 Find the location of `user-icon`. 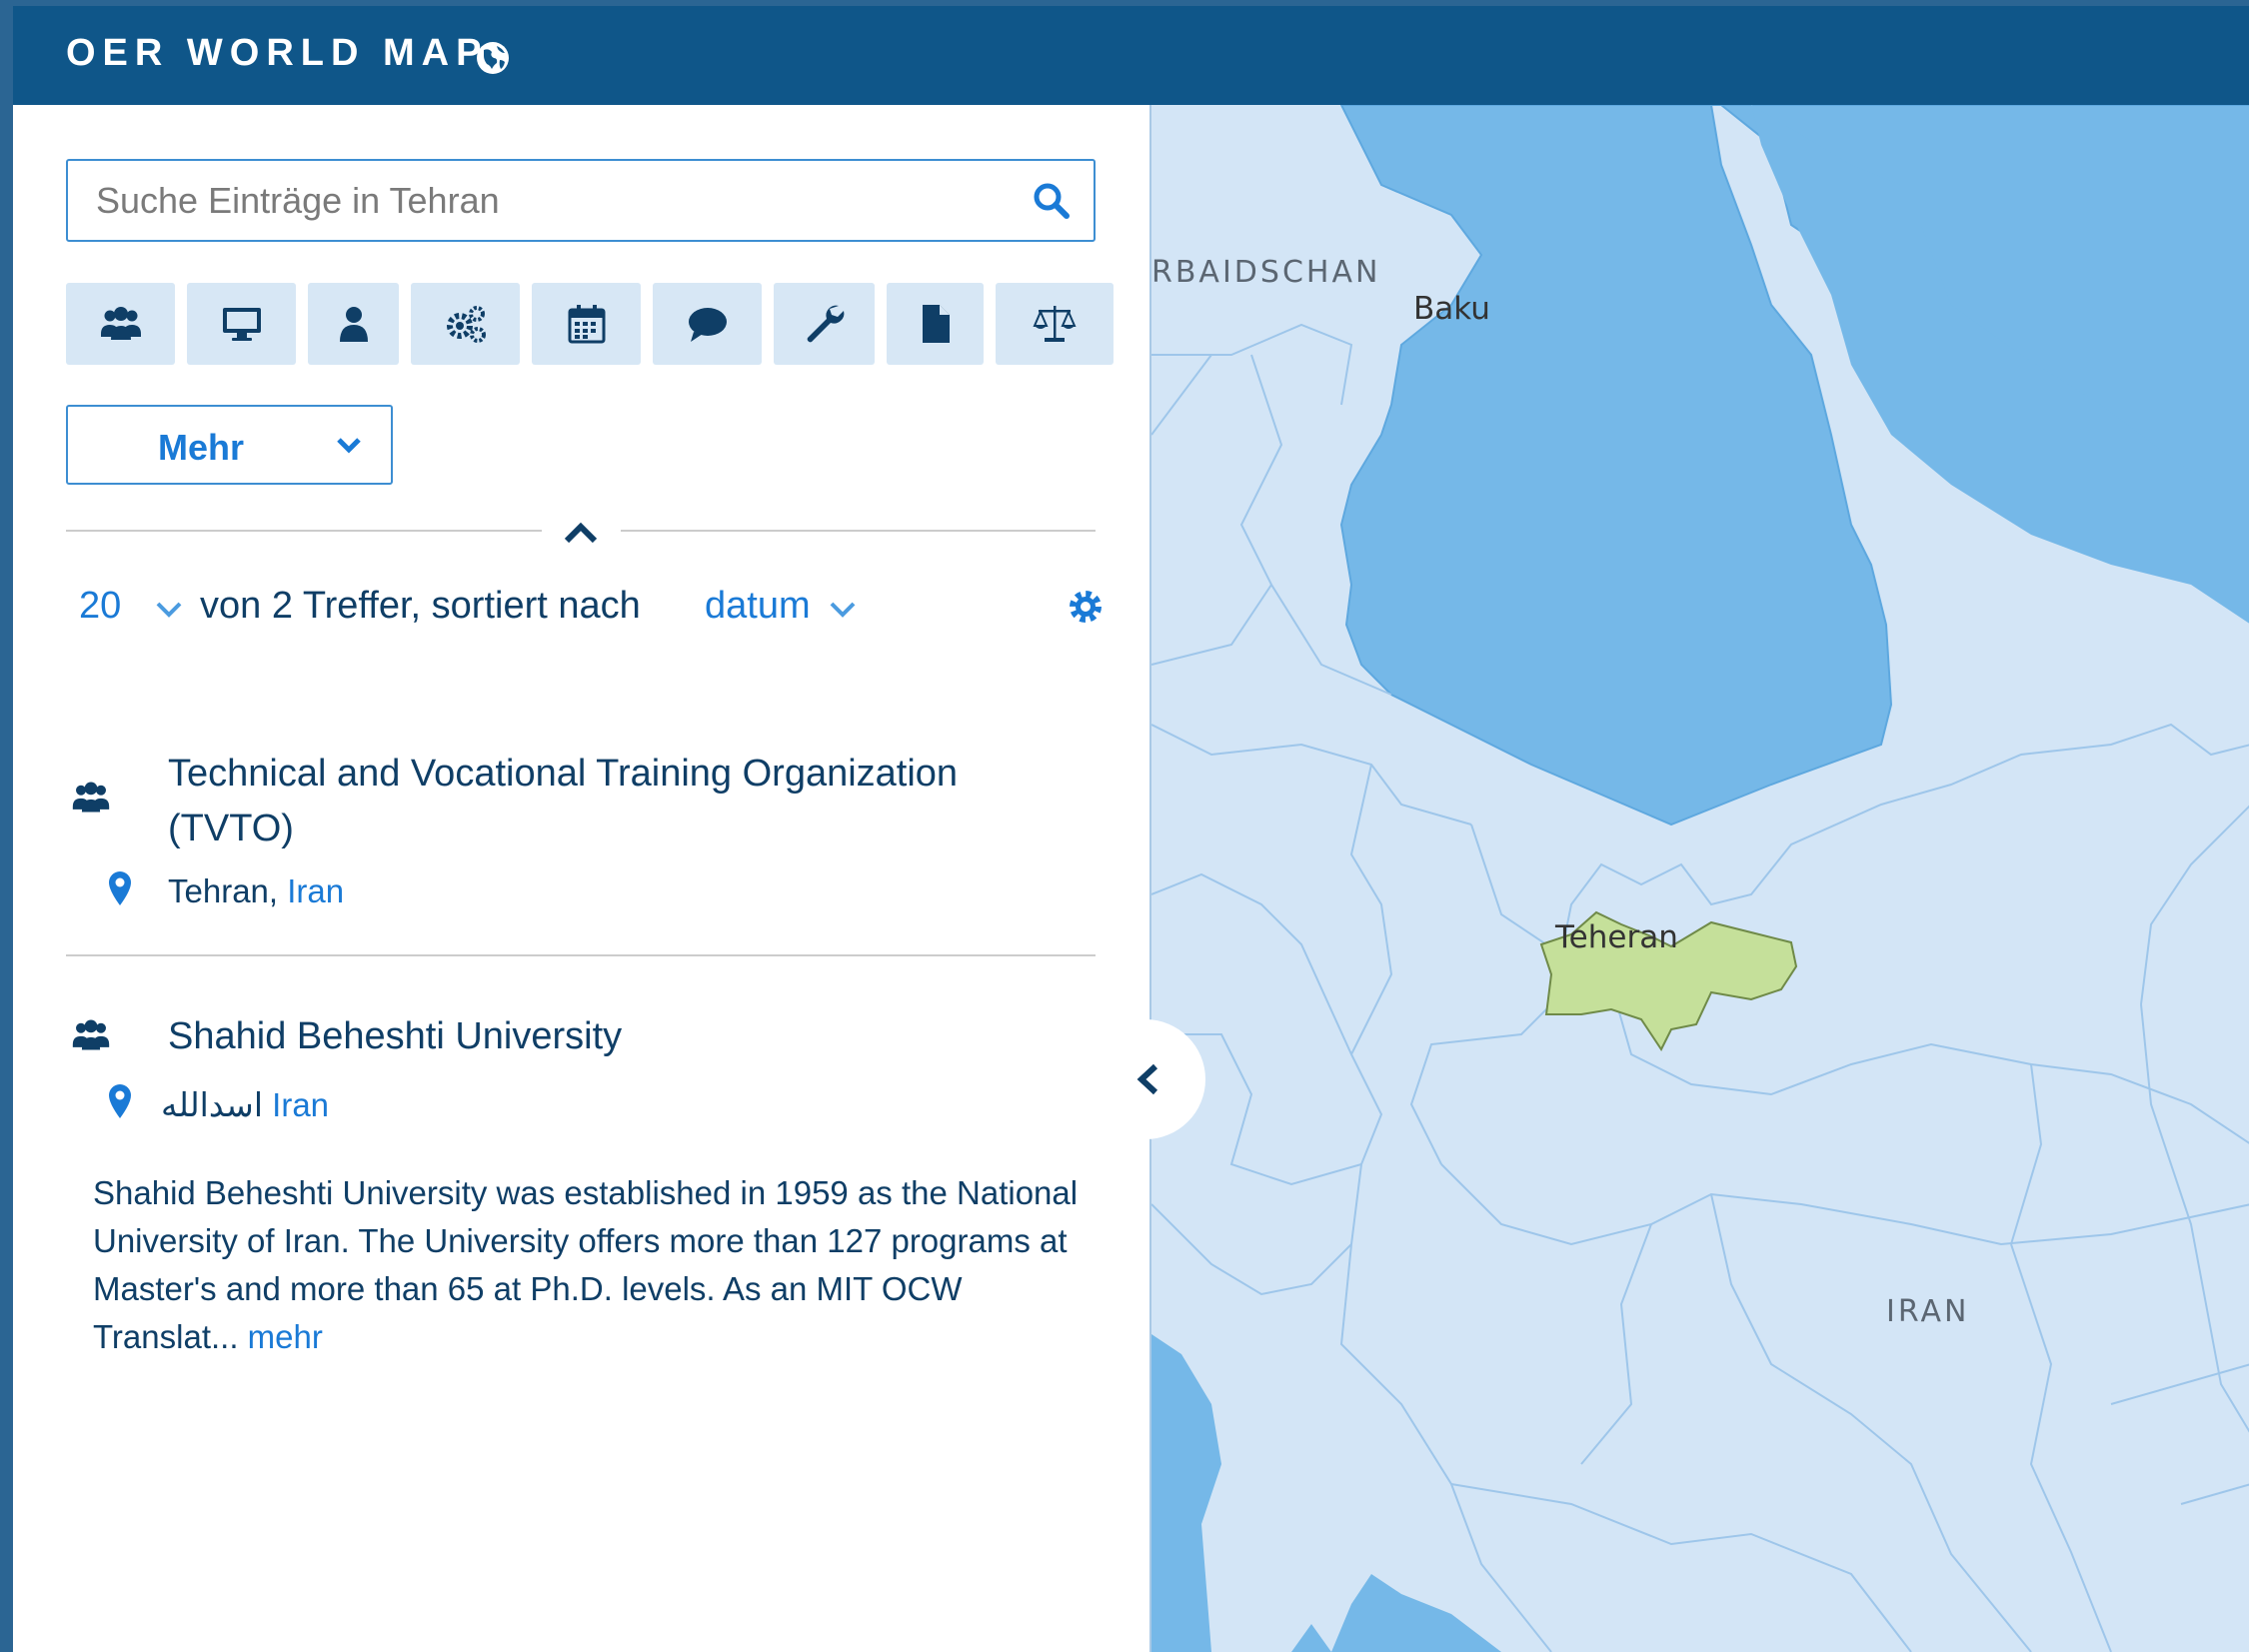

user-icon is located at coordinates (353, 324).